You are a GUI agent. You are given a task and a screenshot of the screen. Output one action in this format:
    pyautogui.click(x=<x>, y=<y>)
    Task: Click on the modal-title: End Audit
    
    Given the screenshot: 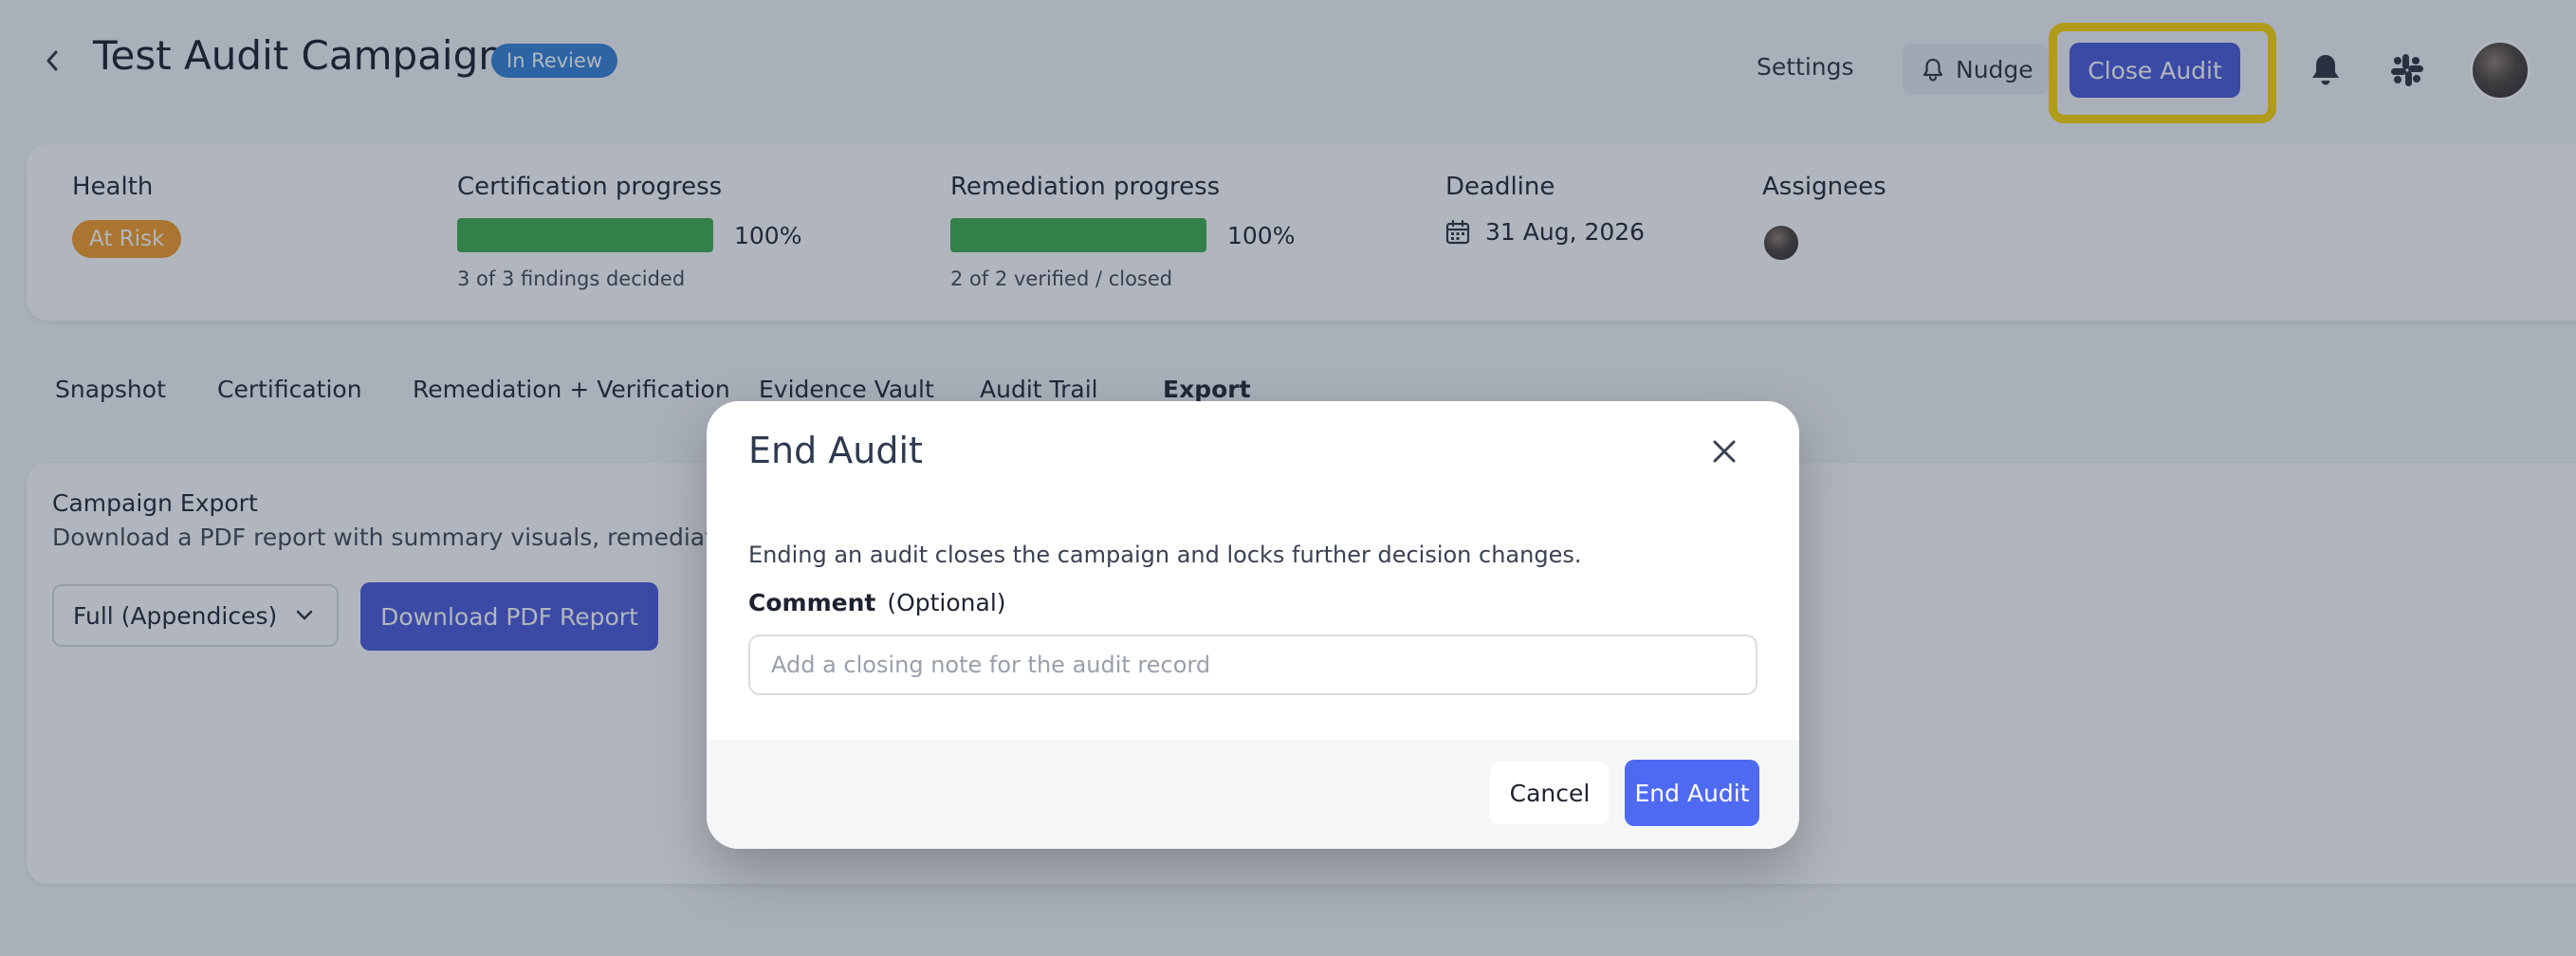 What is the action you would take?
    pyautogui.click(x=835, y=450)
    